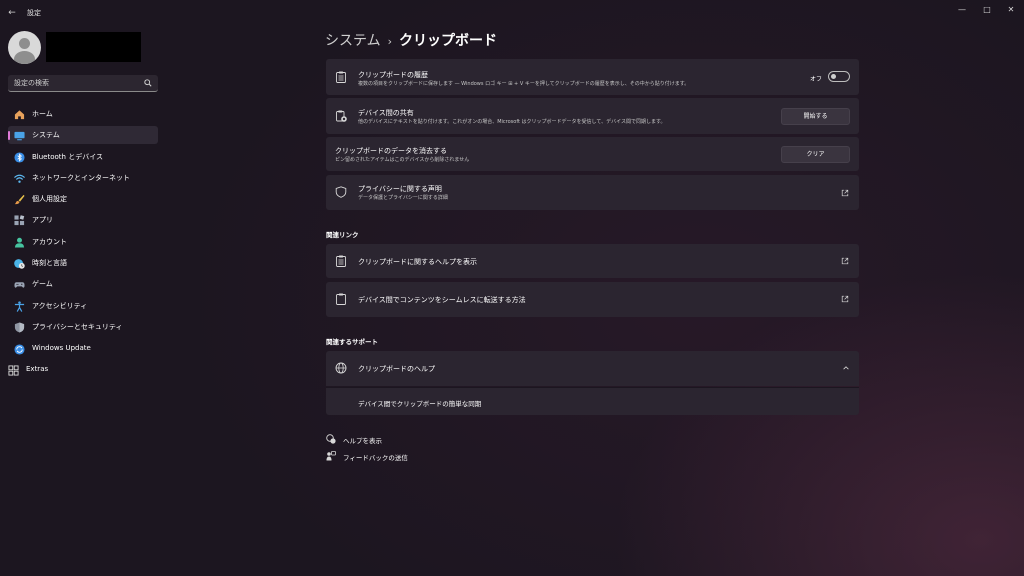  I want to click on maximize-button: □, so click(987, 10).